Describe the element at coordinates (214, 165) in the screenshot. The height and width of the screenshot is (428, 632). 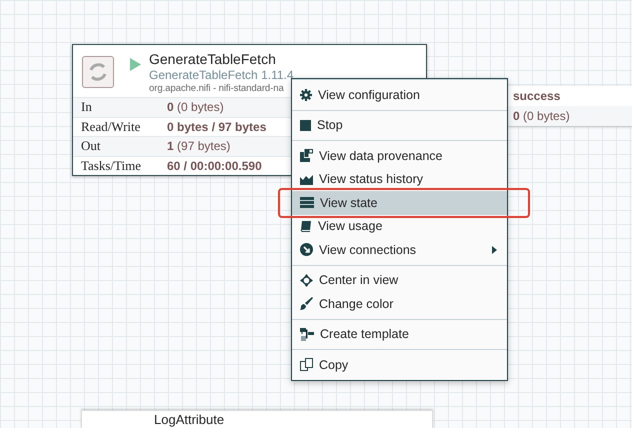
I see `stat-value: 60 / 00:00:00.590` at that location.